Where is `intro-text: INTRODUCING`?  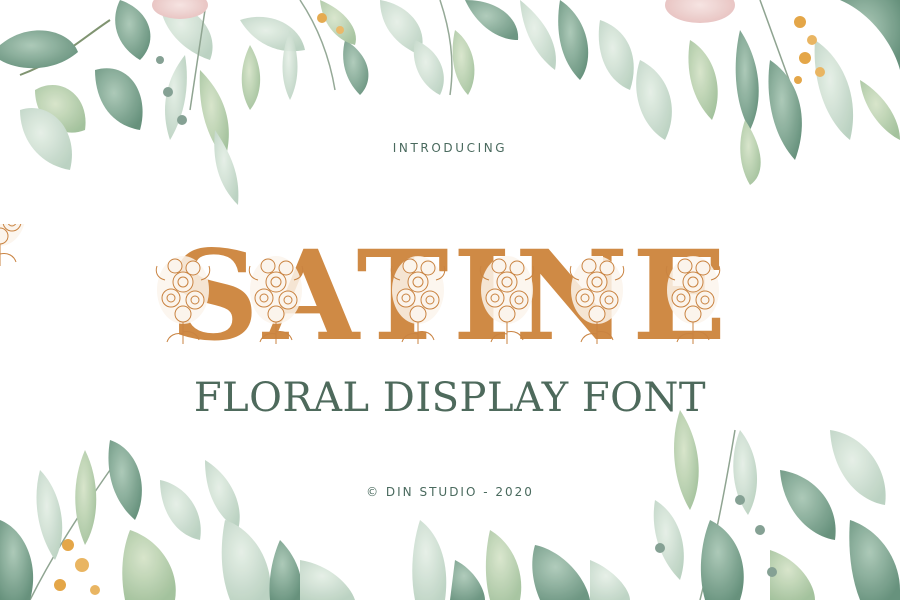 intro-text: INTRODUCING is located at coordinates (450, 148).